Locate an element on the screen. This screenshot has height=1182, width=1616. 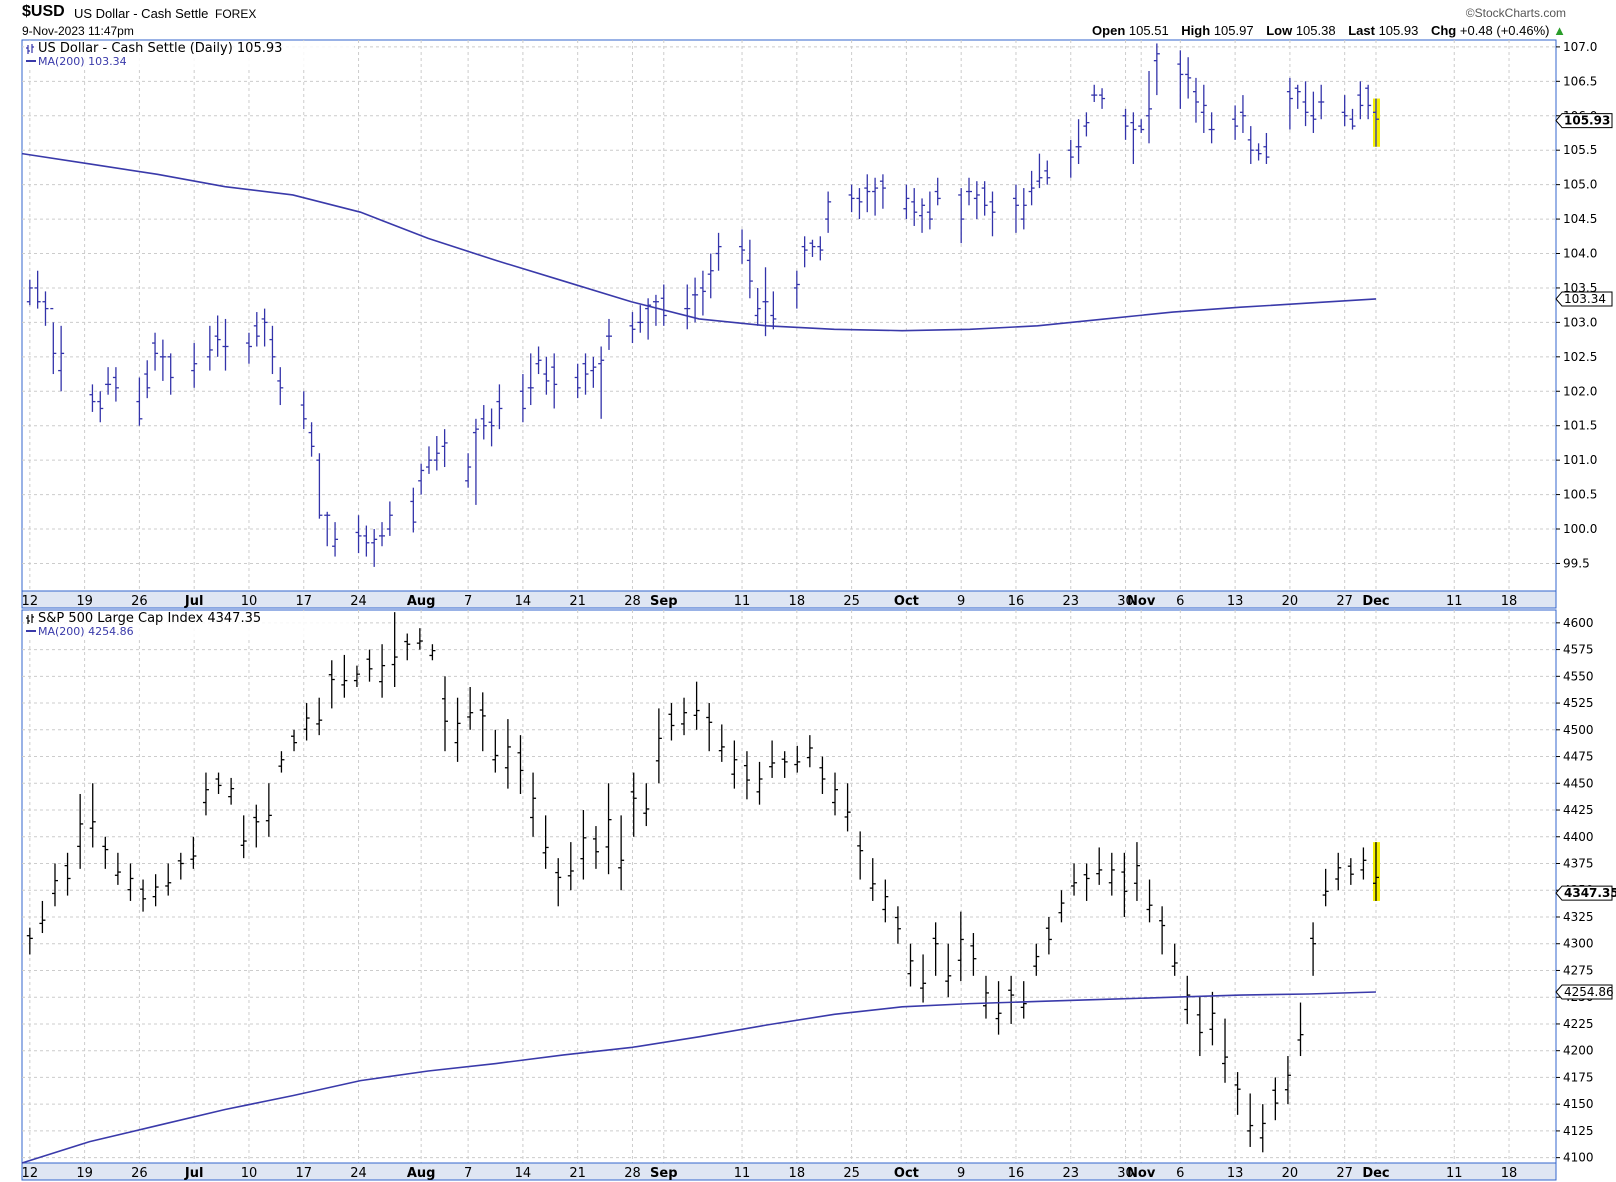
last-price-flag-label: 4347.35 is located at coordinates (1590, 893).